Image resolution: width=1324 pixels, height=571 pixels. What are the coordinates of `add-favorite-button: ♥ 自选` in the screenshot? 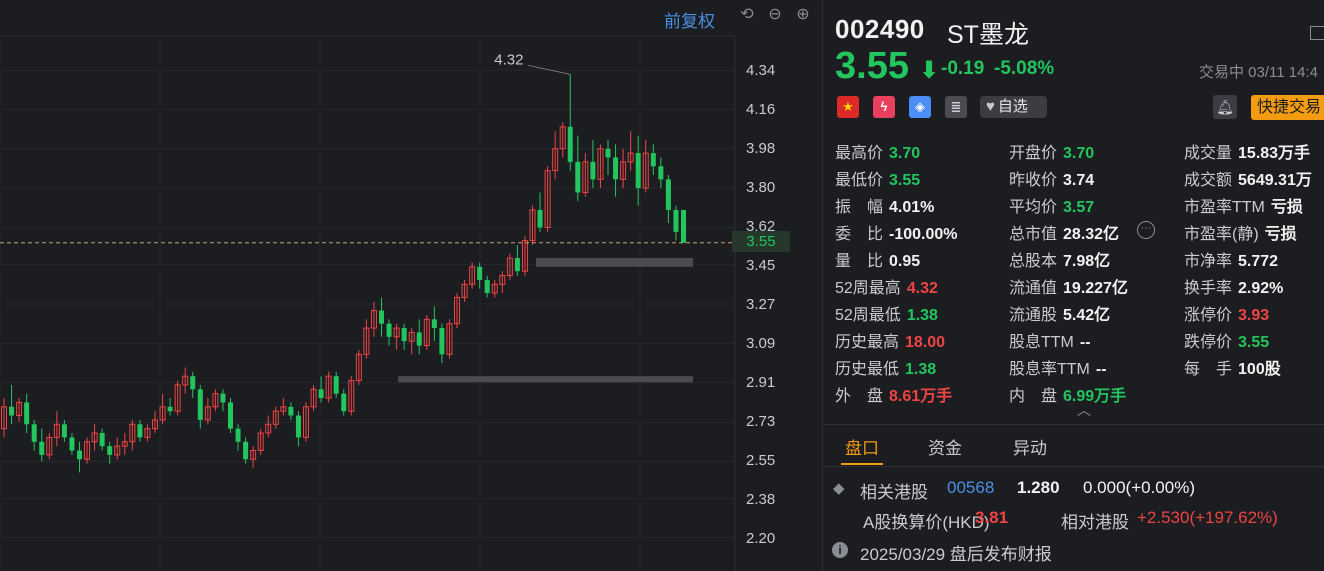 It's located at (1013, 107).